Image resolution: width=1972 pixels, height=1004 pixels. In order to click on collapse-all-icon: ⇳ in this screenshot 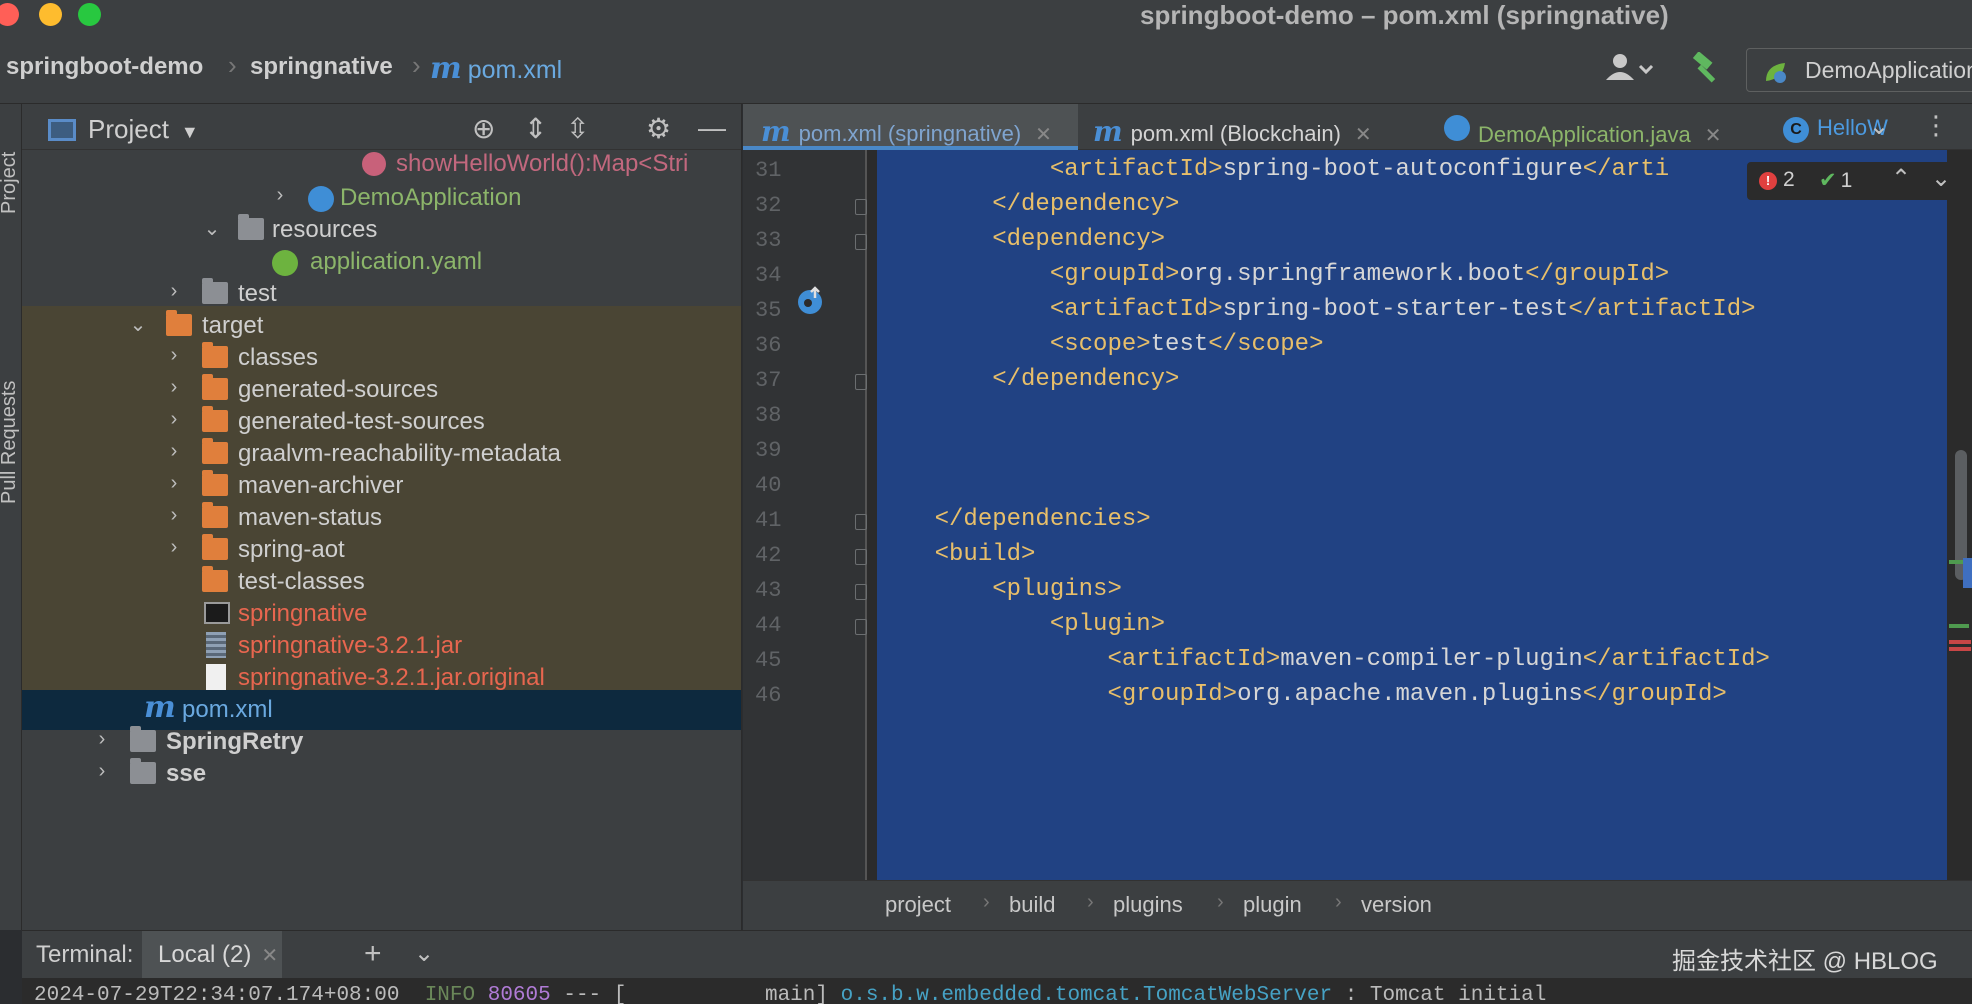, I will do `click(577, 128)`.